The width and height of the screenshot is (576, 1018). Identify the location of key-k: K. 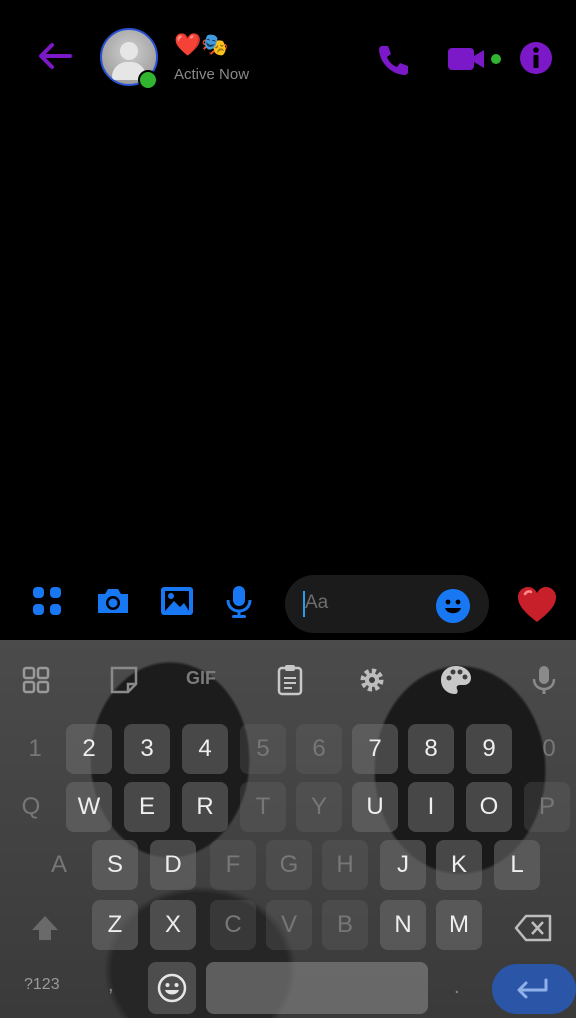
(459, 865).